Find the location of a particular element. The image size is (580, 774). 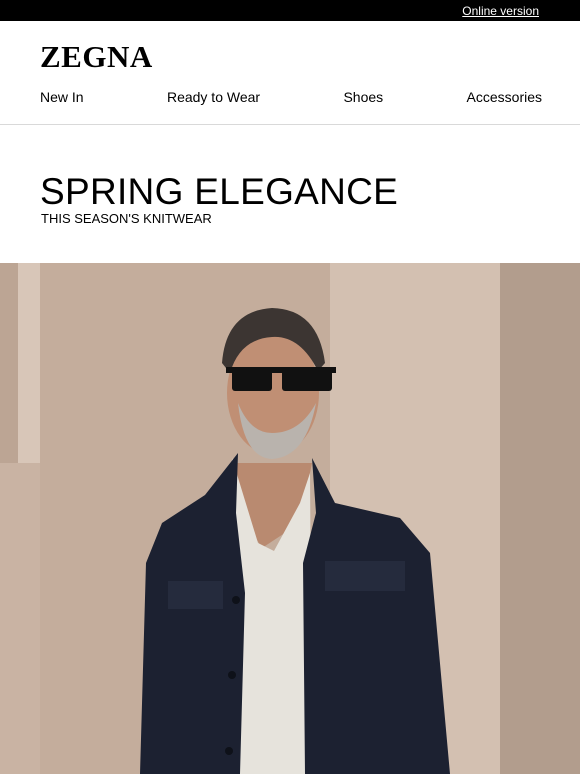

page-subtitle: THIS SEASON'S KNITWEAR is located at coordinates (126, 218).